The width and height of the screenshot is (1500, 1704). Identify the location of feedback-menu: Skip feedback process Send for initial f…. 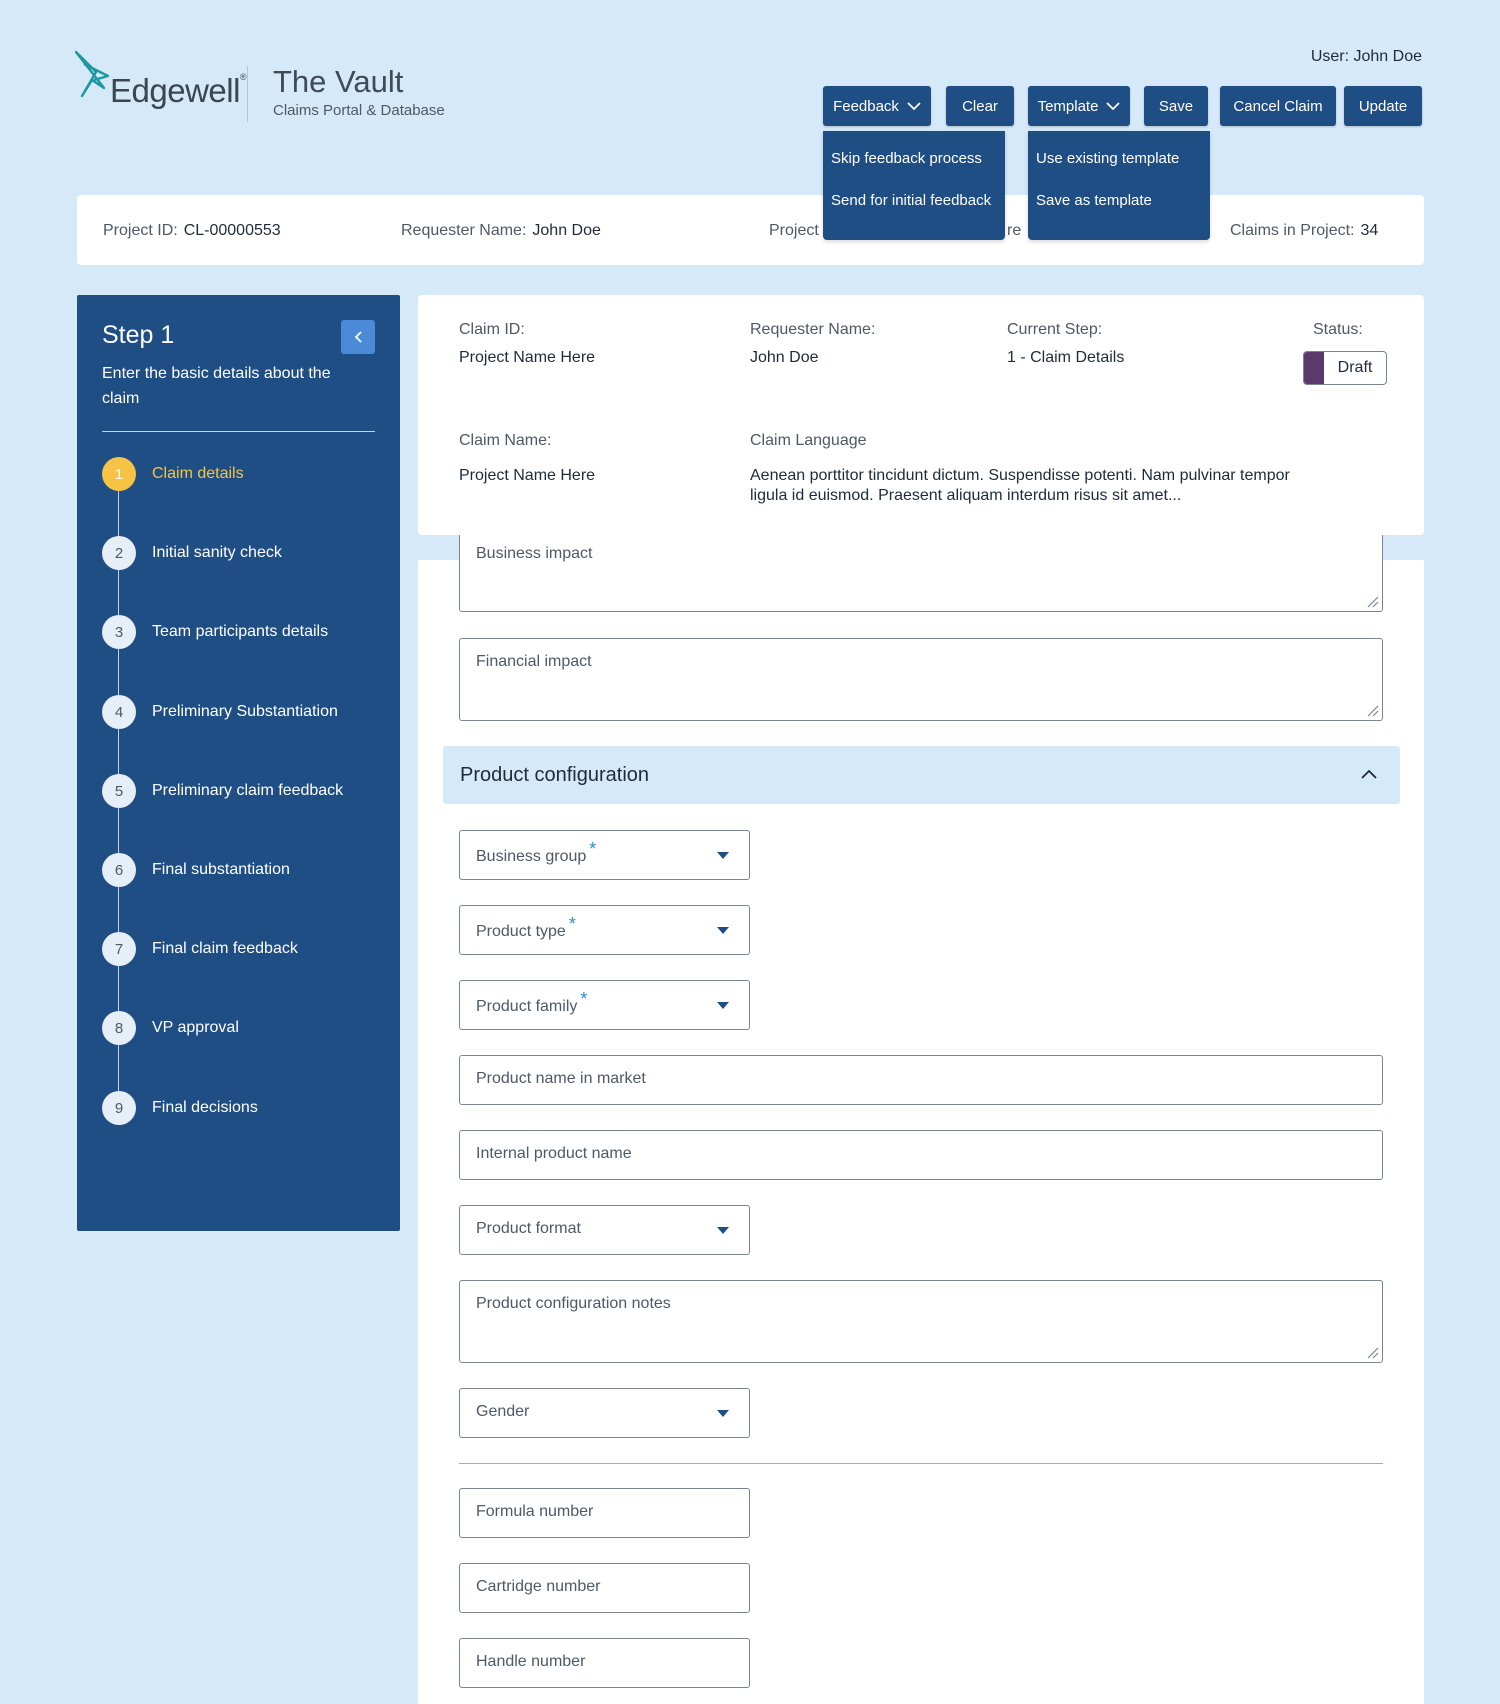
(914, 185).